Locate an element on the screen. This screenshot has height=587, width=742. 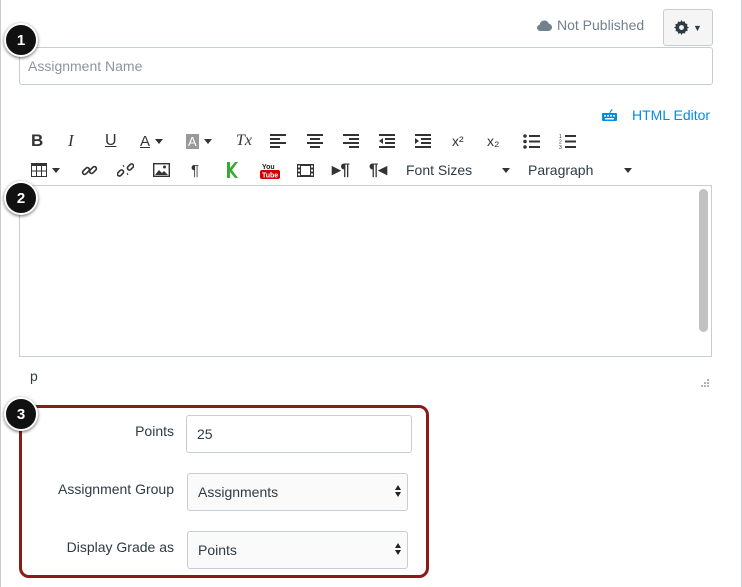
marker-2: 2 is located at coordinates (21, 198).